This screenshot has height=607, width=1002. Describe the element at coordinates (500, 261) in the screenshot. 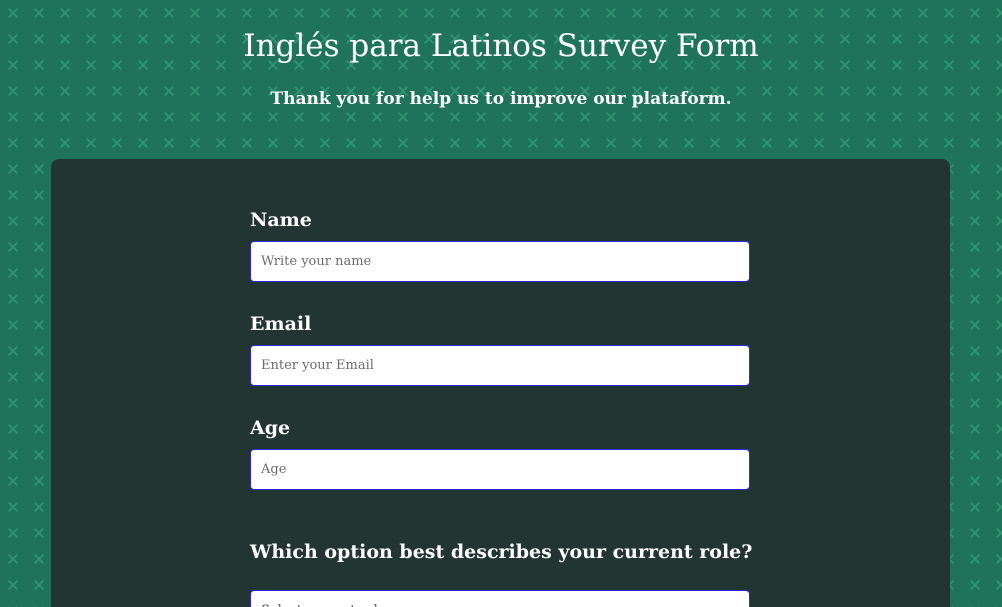

I see `name-input` at that location.